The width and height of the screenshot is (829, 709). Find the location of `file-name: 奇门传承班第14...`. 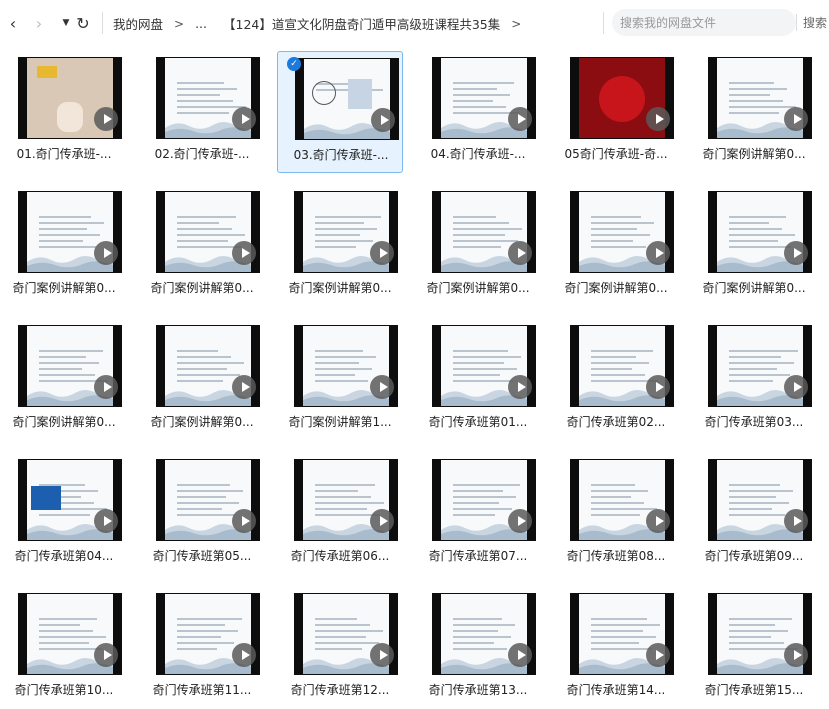

file-name: 奇门传承班第14... is located at coordinates (616, 690).